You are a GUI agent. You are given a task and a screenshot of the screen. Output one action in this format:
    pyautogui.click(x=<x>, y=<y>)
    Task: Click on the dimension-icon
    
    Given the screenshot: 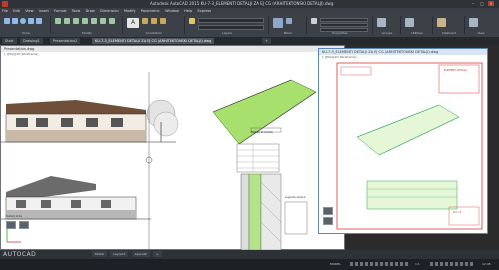 What is the action you would take?
    pyautogui.click(x=145, y=21)
    